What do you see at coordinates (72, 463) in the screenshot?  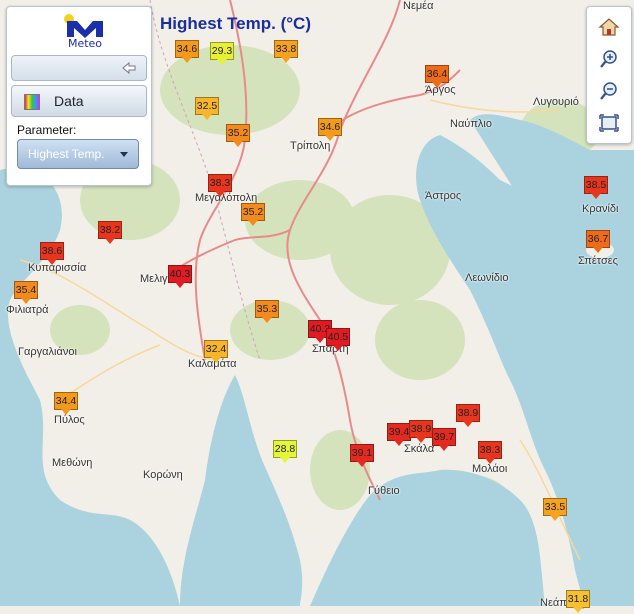 I see `city-label: Μεθώνη` at bounding box center [72, 463].